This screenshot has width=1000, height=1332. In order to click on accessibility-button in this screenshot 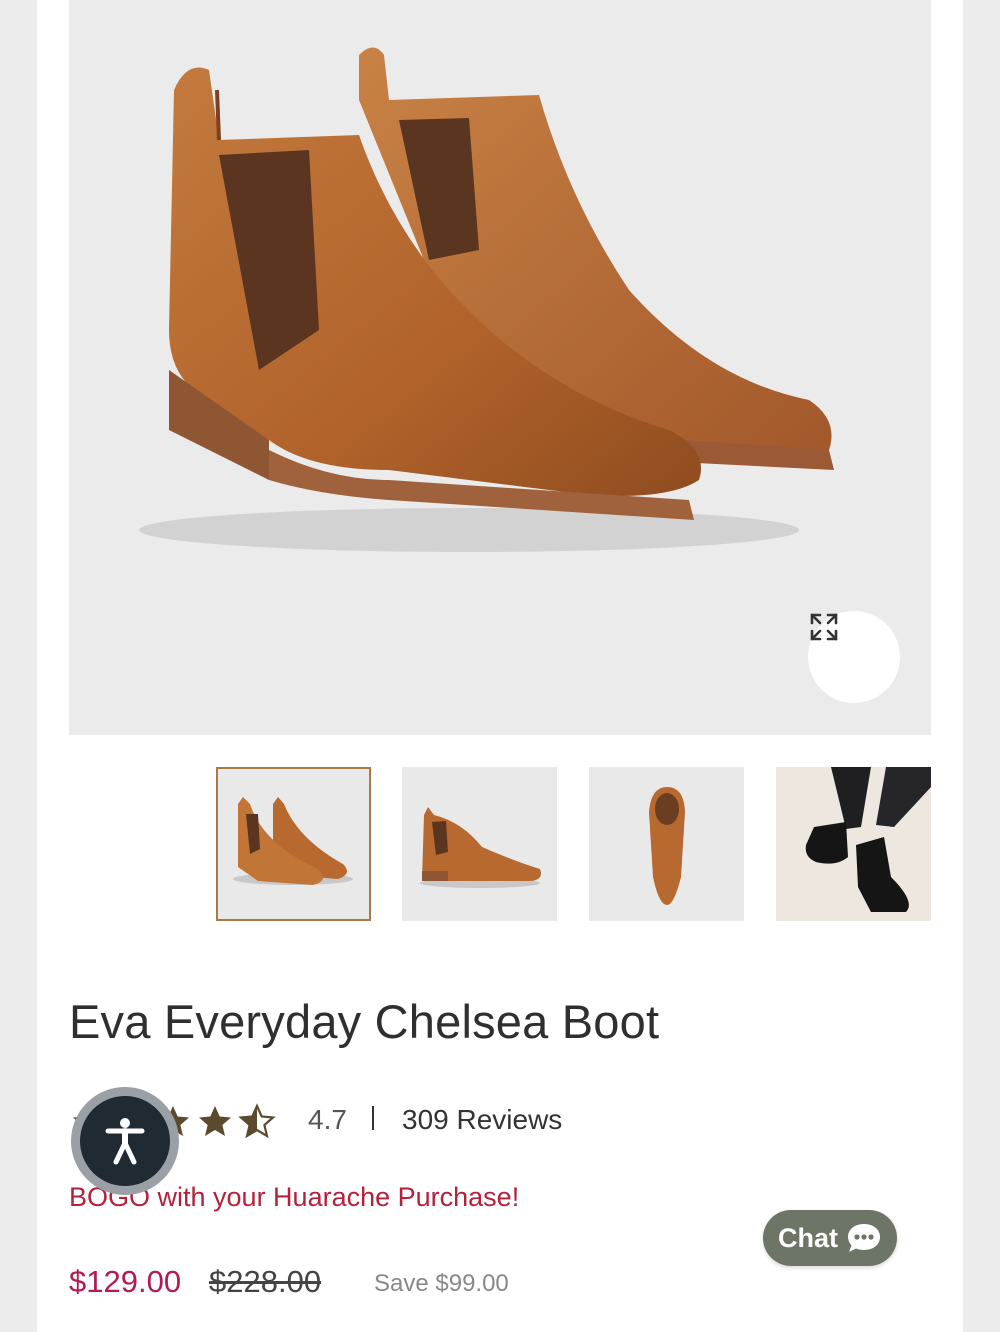, I will do `click(125, 1141)`.